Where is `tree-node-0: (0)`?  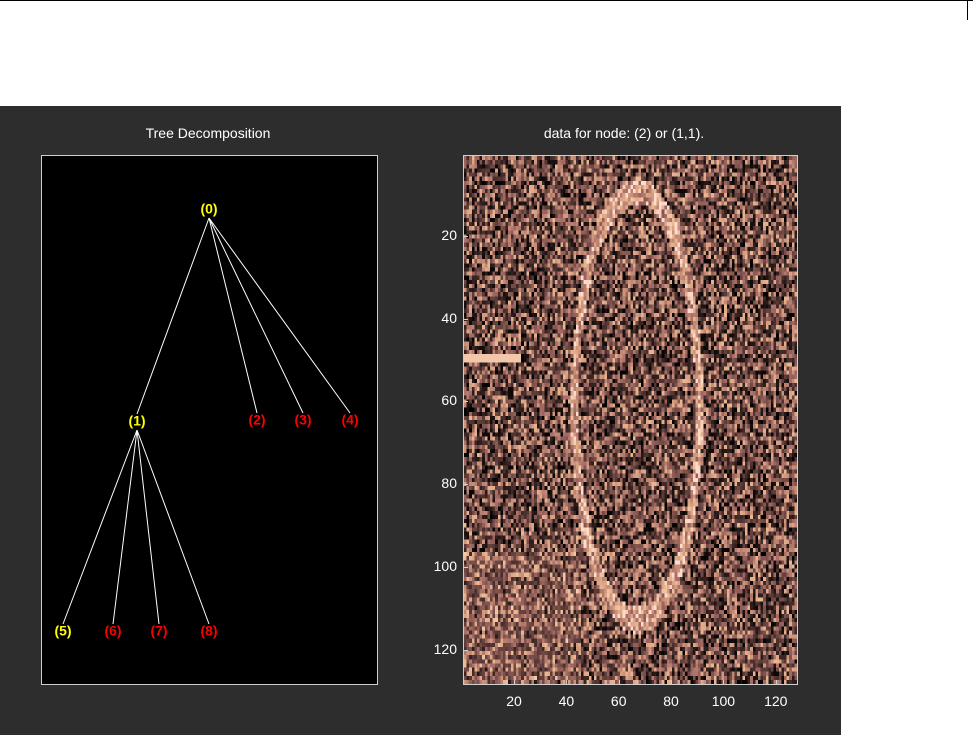 tree-node-0: (0) is located at coordinates (208, 209).